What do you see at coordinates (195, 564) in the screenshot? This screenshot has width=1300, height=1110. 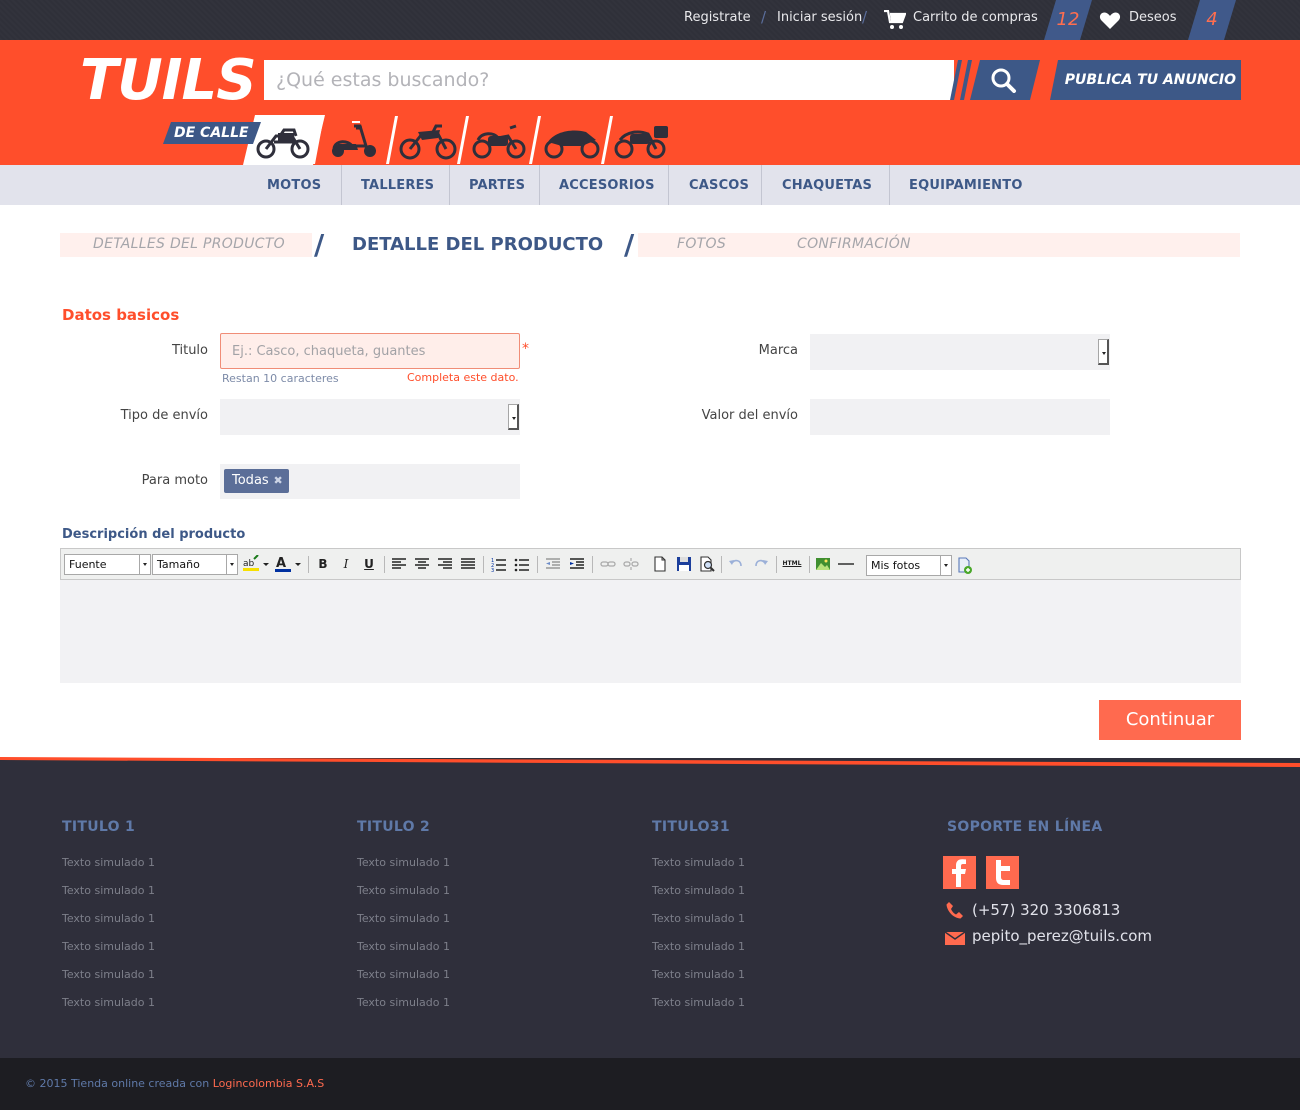 I see `size-select: Tamaño` at bounding box center [195, 564].